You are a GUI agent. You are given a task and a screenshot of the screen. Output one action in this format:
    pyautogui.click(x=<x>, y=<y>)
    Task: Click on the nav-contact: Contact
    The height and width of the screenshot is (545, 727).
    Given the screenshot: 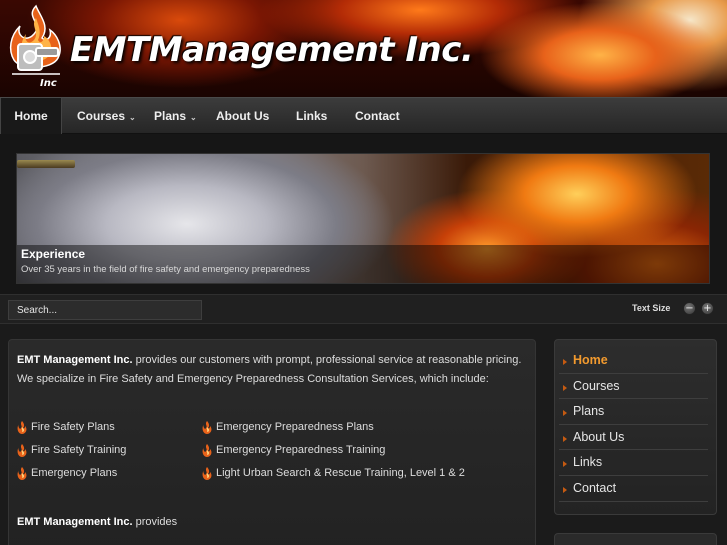 What is the action you would take?
    pyautogui.click(x=377, y=116)
    